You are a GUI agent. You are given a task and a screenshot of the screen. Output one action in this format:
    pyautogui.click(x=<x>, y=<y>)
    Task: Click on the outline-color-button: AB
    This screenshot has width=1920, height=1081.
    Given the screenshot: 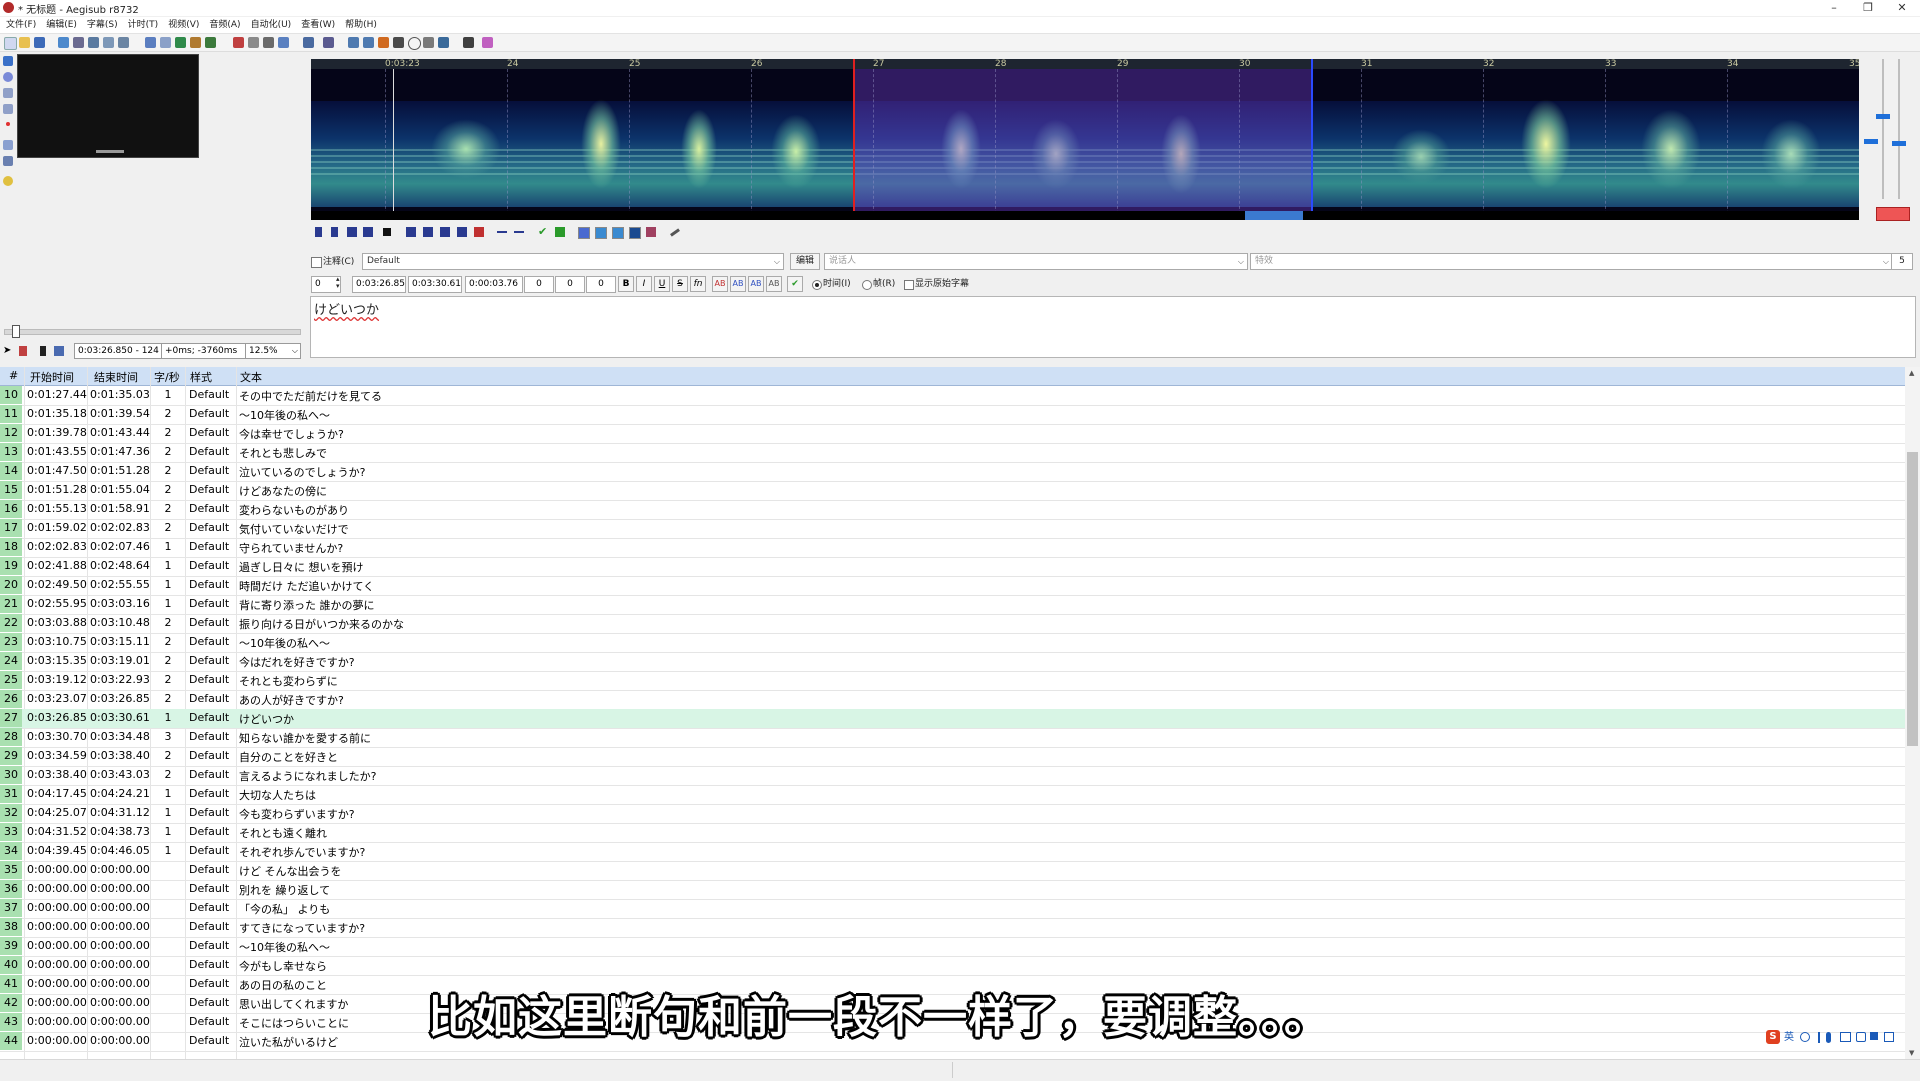 What is the action you would take?
    pyautogui.click(x=756, y=284)
    